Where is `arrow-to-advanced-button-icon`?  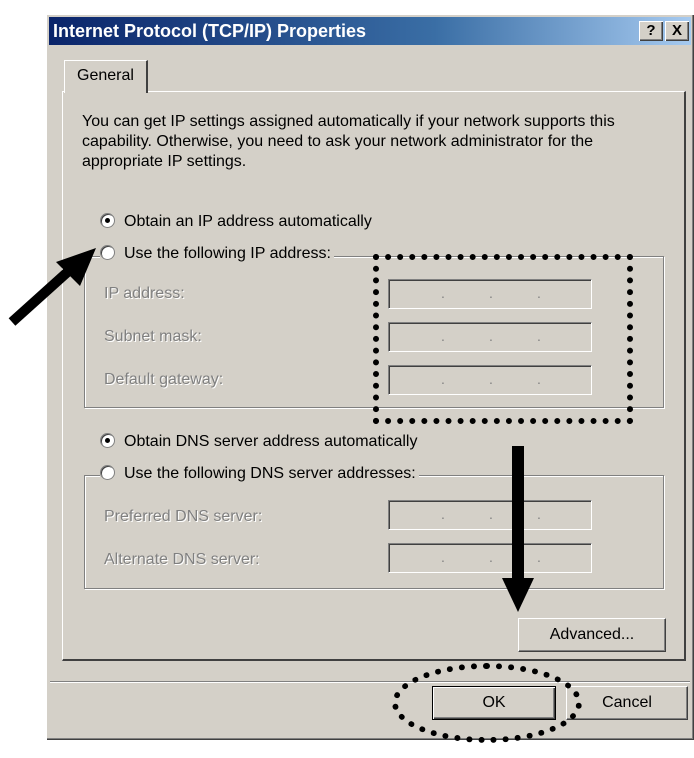 arrow-to-advanced-button-icon is located at coordinates (518, 529).